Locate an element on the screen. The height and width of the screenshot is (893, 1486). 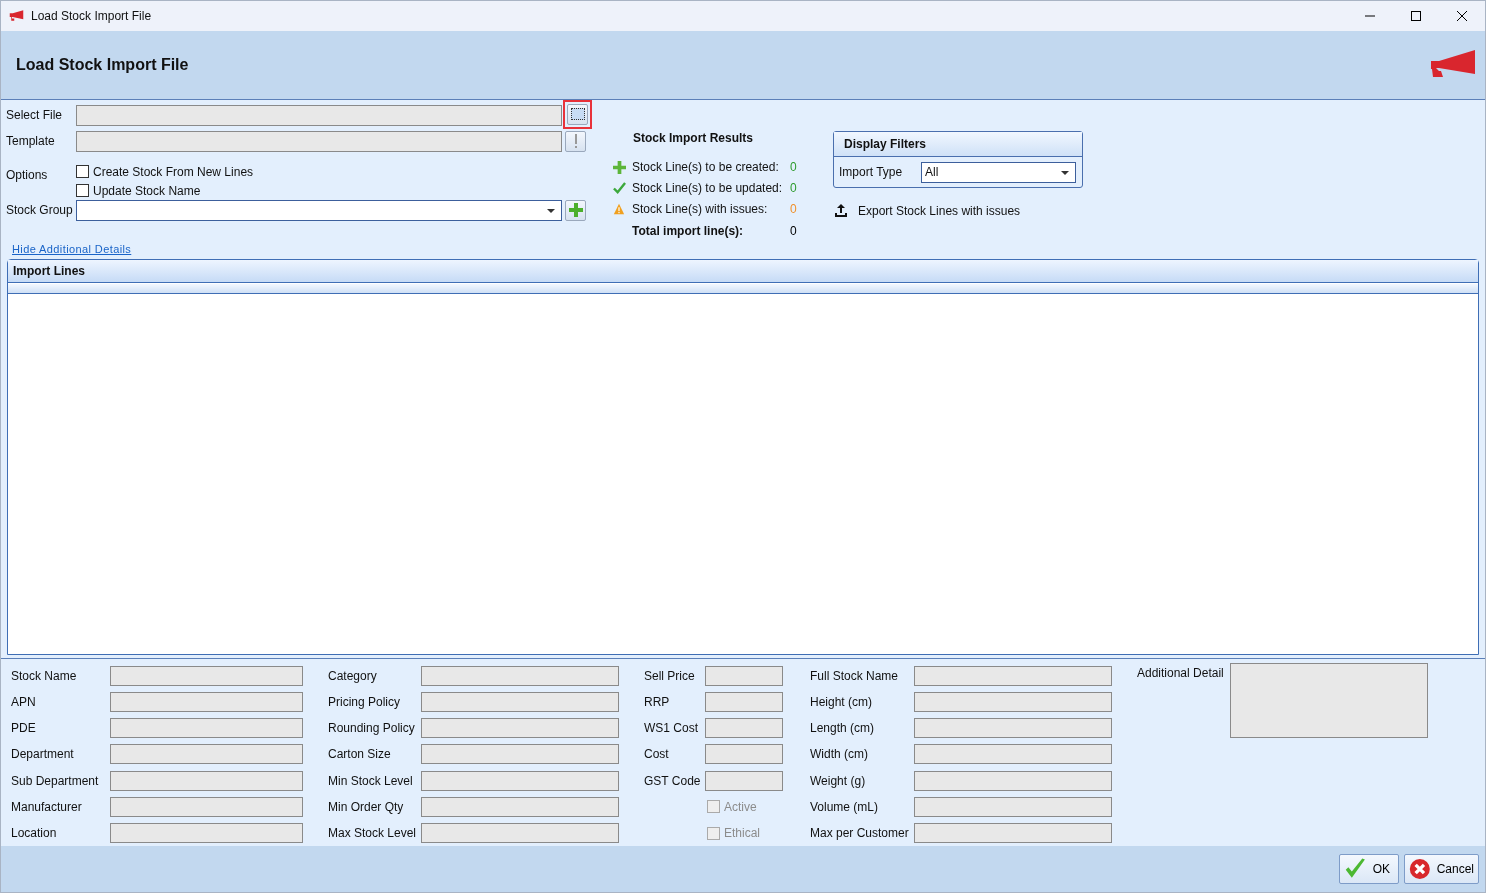
ok-button: OK is located at coordinates (1369, 869).